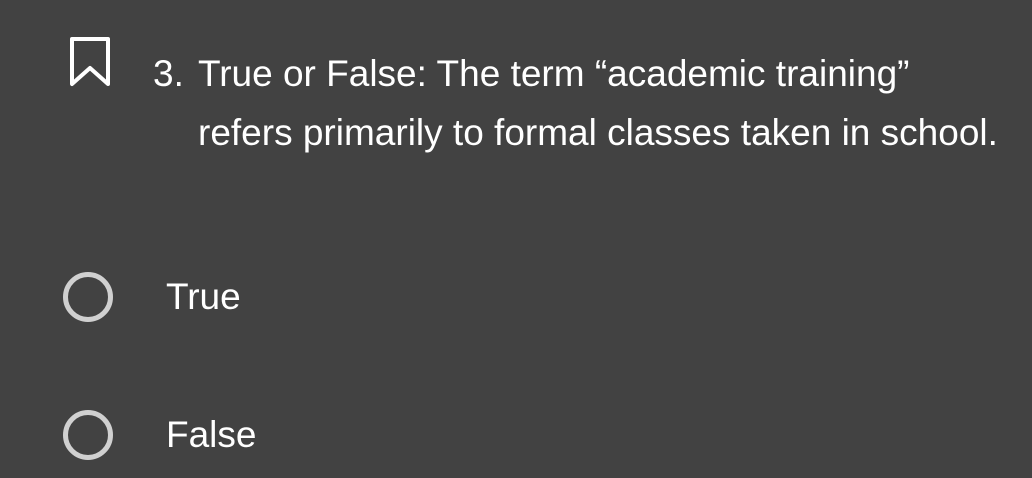  Describe the element at coordinates (90, 62) in the screenshot. I see `bookmark-icon` at that location.